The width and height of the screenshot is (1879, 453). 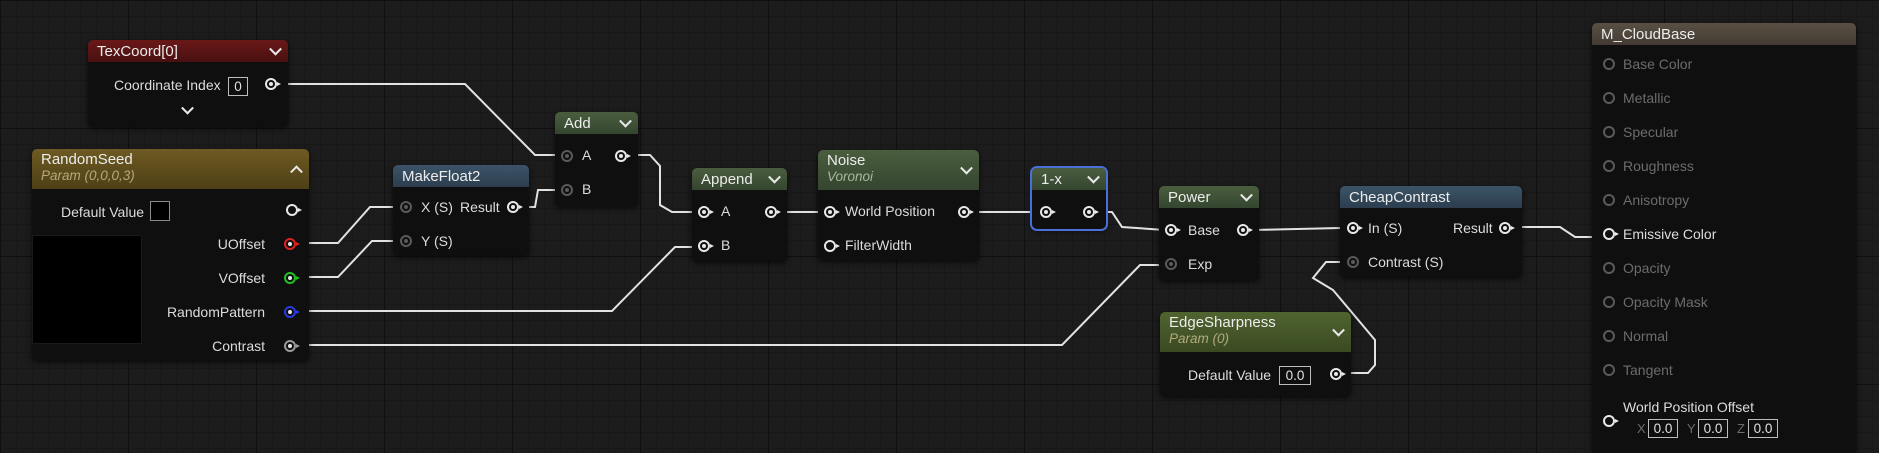 I want to click on node-power: Power Base Exp, so click(x=1209, y=233).